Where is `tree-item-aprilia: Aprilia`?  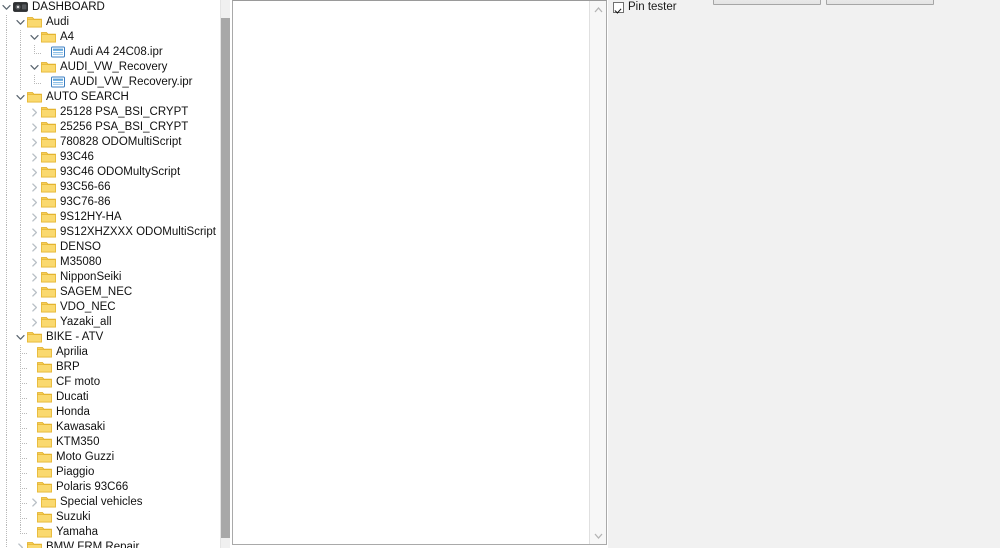
tree-item-aprilia: Aprilia is located at coordinates (110, 352).